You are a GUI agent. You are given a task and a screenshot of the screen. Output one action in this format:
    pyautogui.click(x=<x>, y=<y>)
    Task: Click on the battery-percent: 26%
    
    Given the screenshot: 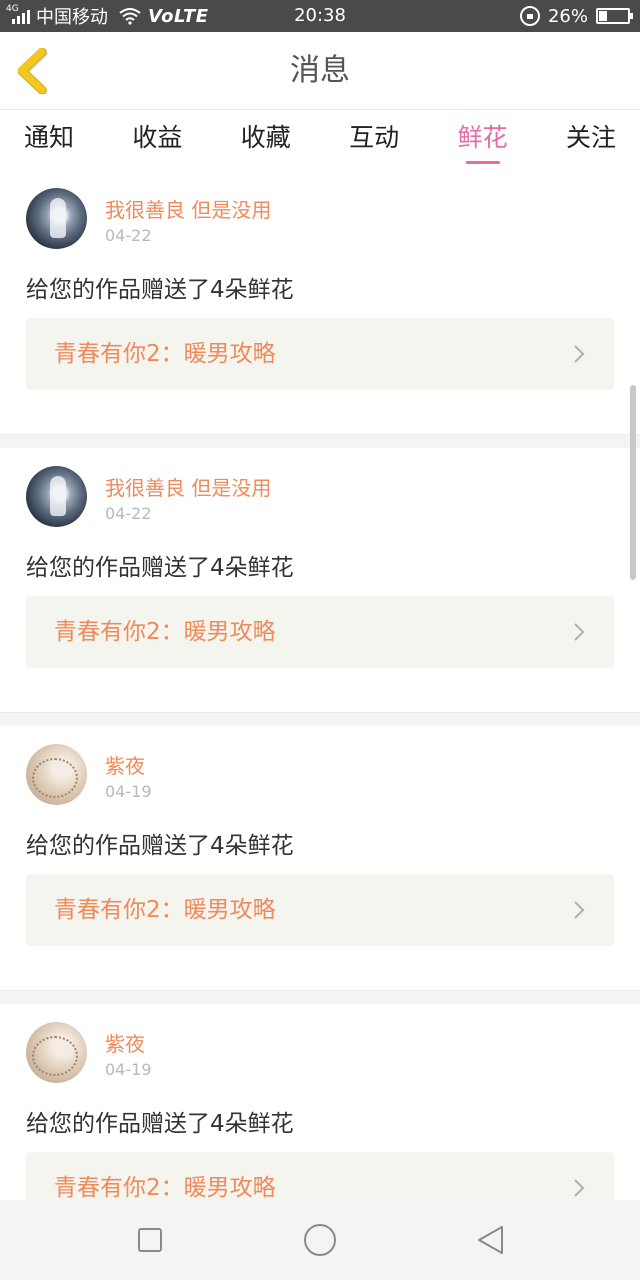 What is the action you would take?
    pyautogui.click(x=567, y=16)
    